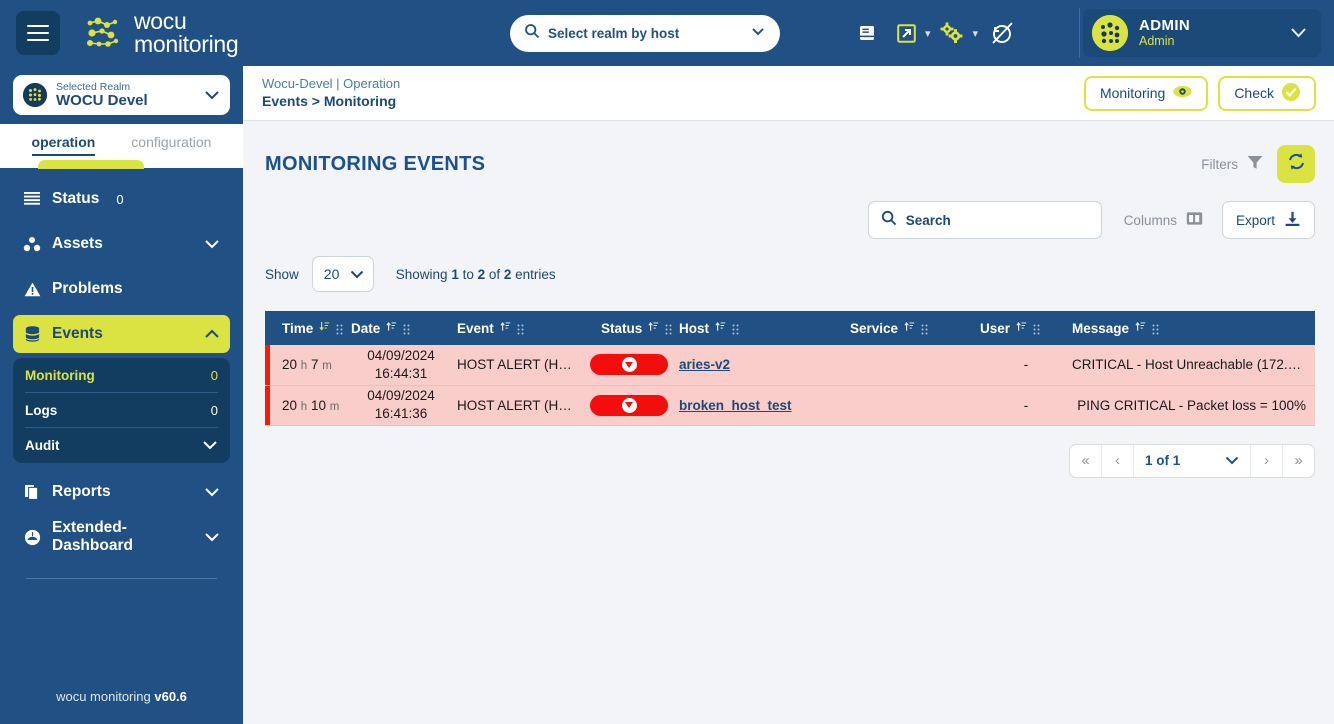  I want to click on cell-date: 04/09/2024 16:44:31, so click(401, 365).